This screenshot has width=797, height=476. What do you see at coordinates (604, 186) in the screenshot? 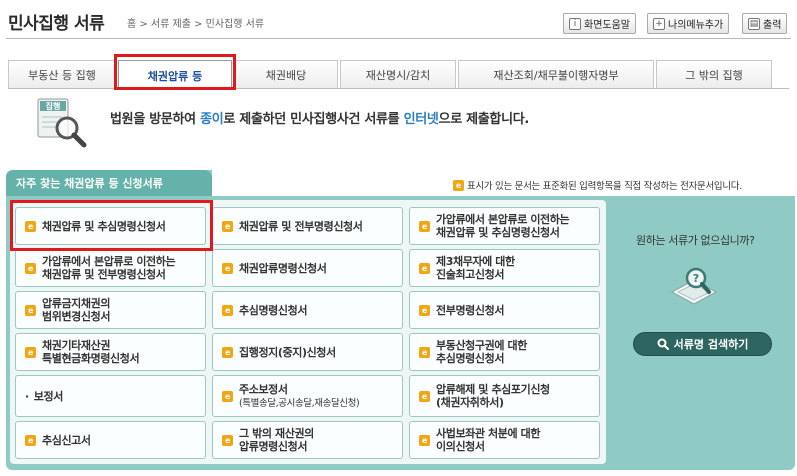
I see `e-document-note-text: 표시가 있는 문서는 표준화된 입력항목을 직접 작성하는 전자문서입니다.` at bounding box center [604, 186].